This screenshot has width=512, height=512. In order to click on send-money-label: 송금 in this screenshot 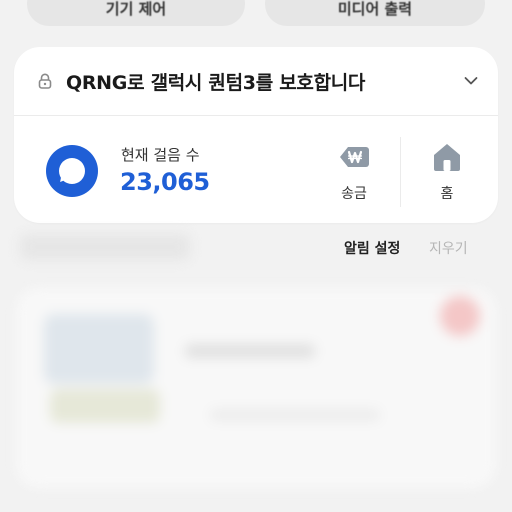, I will do `click(354, 194)`.